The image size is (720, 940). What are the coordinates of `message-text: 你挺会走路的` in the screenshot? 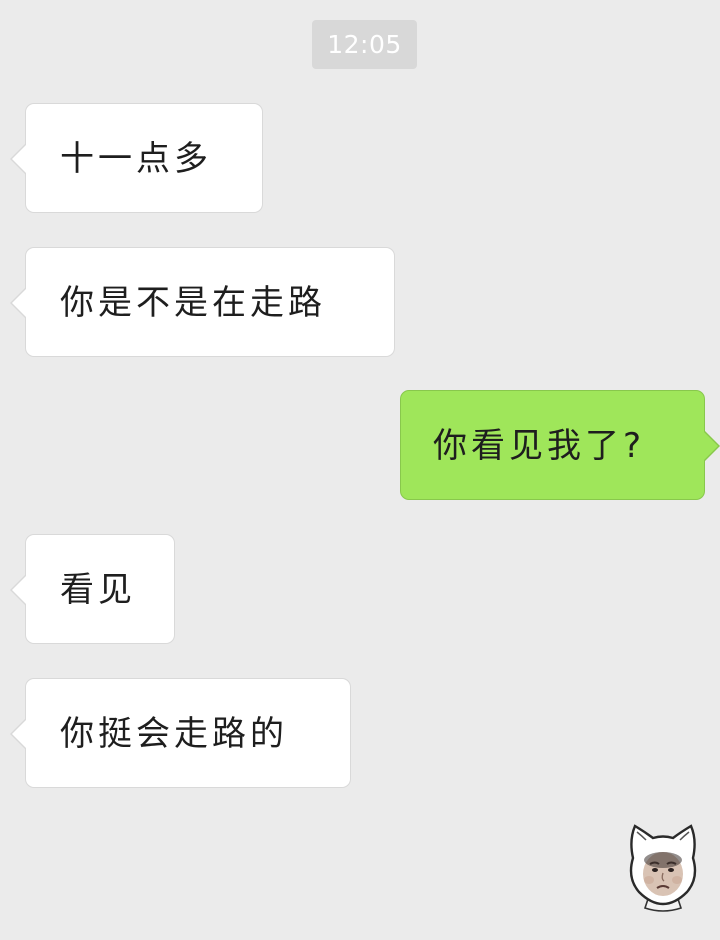 It's located at (174, 734).